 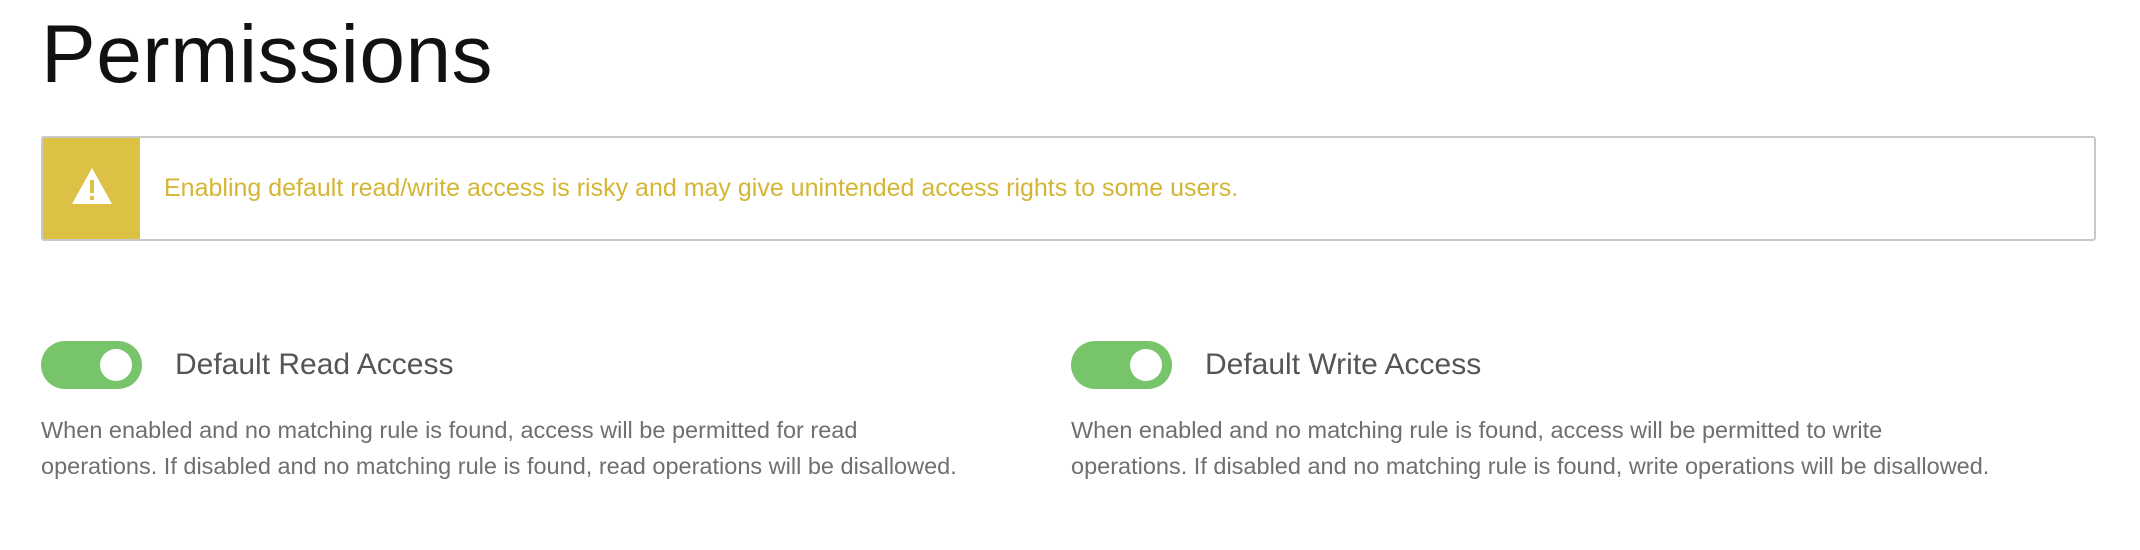 I want to click on alert-icon-container, so click(x=91, y=188).